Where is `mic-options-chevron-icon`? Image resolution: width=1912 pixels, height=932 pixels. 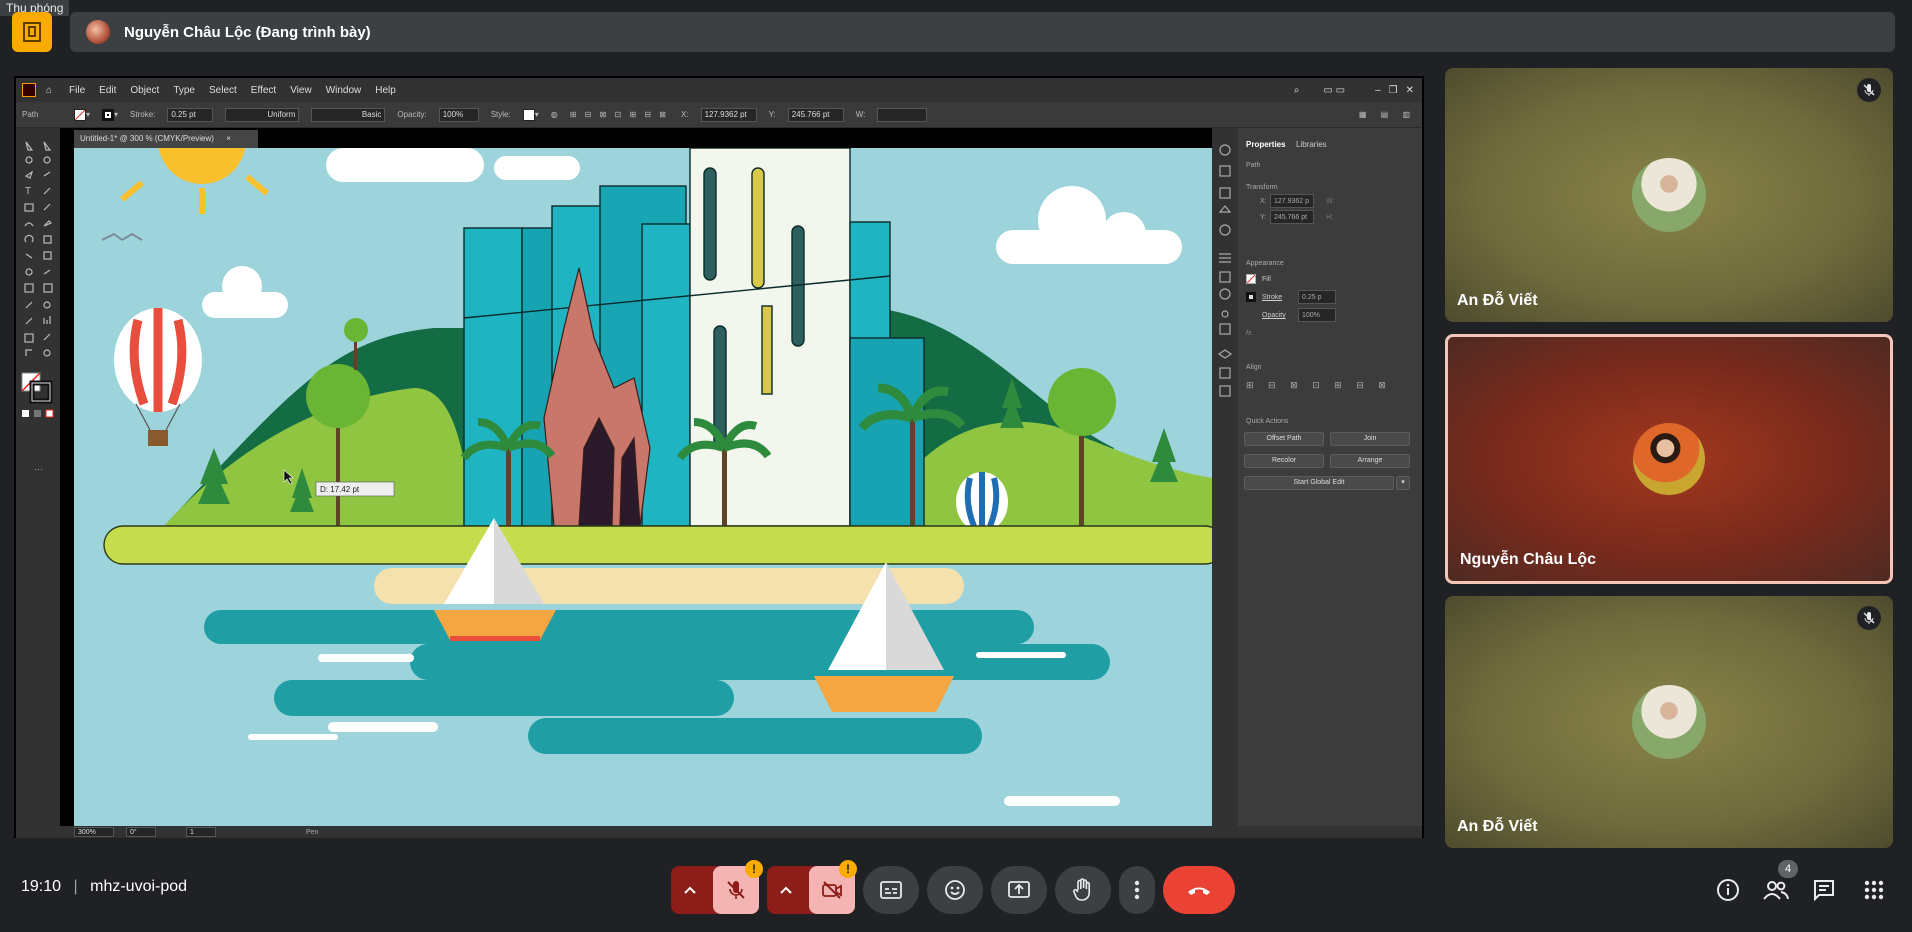
mic-options-chevron-icon is located at coordinates (690, 890).